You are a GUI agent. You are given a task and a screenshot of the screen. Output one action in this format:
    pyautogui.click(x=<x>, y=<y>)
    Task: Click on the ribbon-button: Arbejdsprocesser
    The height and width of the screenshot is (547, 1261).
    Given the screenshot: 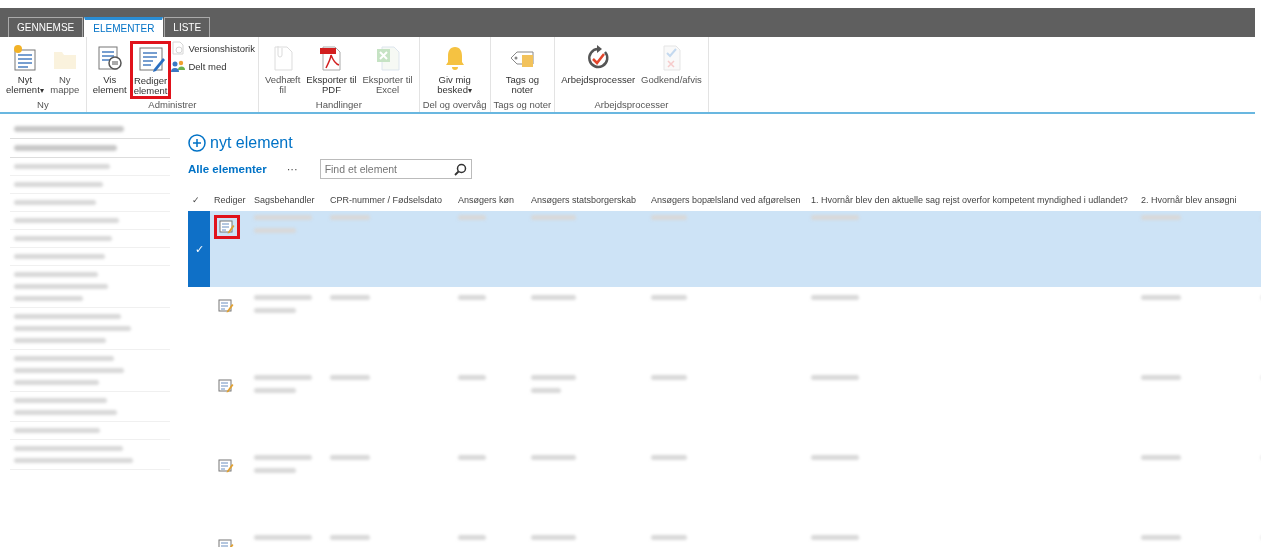 What is the action you would take?
    pyautogui.click(x=598, y=64)
    